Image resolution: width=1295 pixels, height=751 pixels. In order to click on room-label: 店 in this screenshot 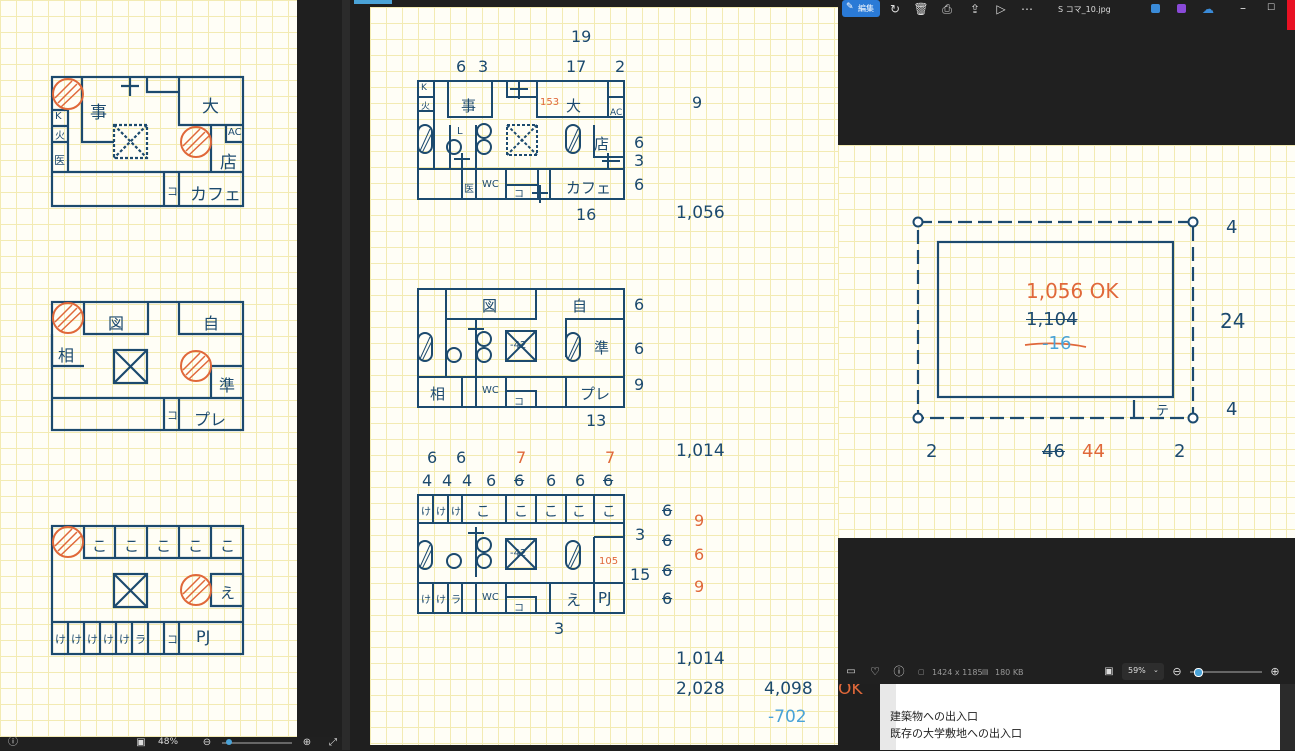, I will do `click(602, 144)`.